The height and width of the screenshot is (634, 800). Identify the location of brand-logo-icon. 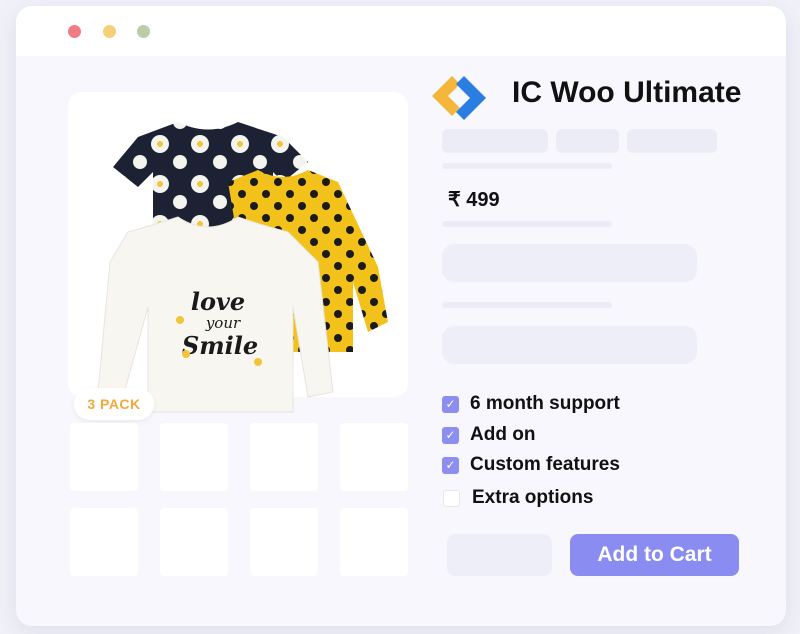
(459, 98).